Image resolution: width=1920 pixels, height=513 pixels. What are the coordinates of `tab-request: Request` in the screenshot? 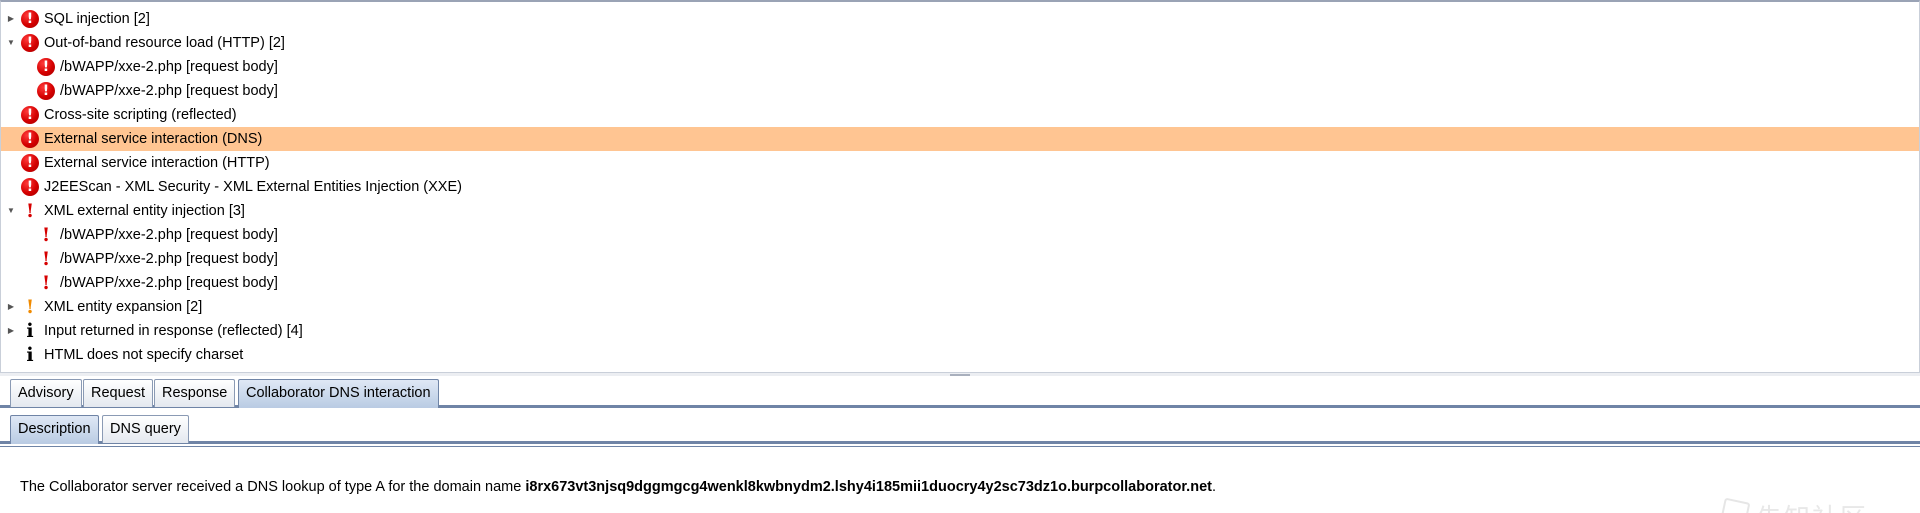 It's located at (118, 393).